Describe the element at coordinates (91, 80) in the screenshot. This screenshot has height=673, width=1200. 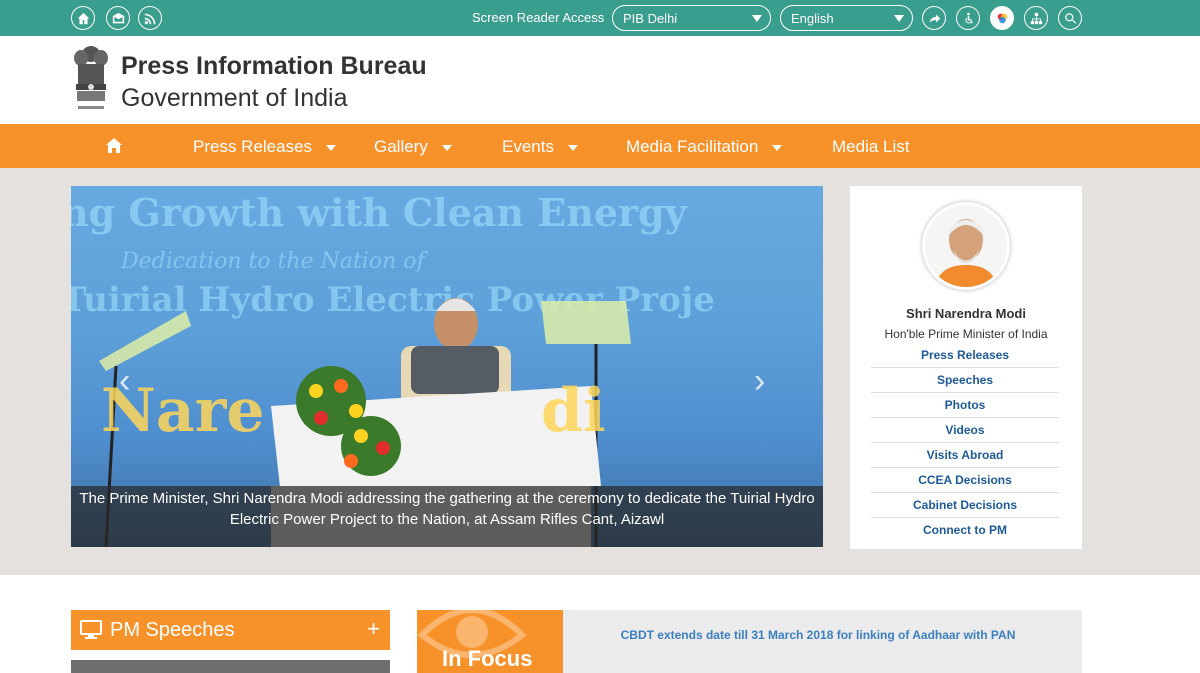
I see `national-emblem-logo` at that location.